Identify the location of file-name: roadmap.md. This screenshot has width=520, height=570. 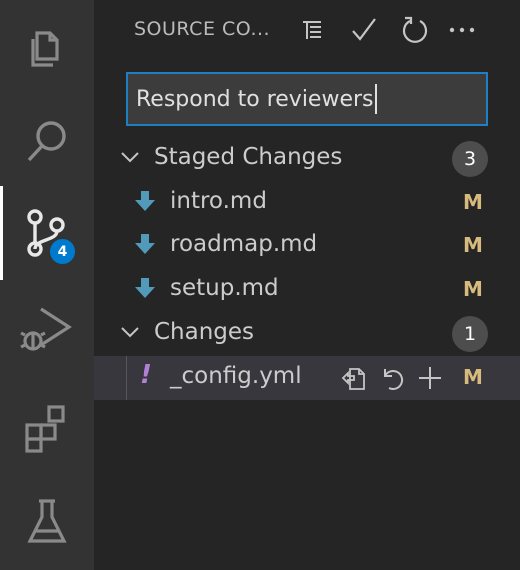
(244, 244).